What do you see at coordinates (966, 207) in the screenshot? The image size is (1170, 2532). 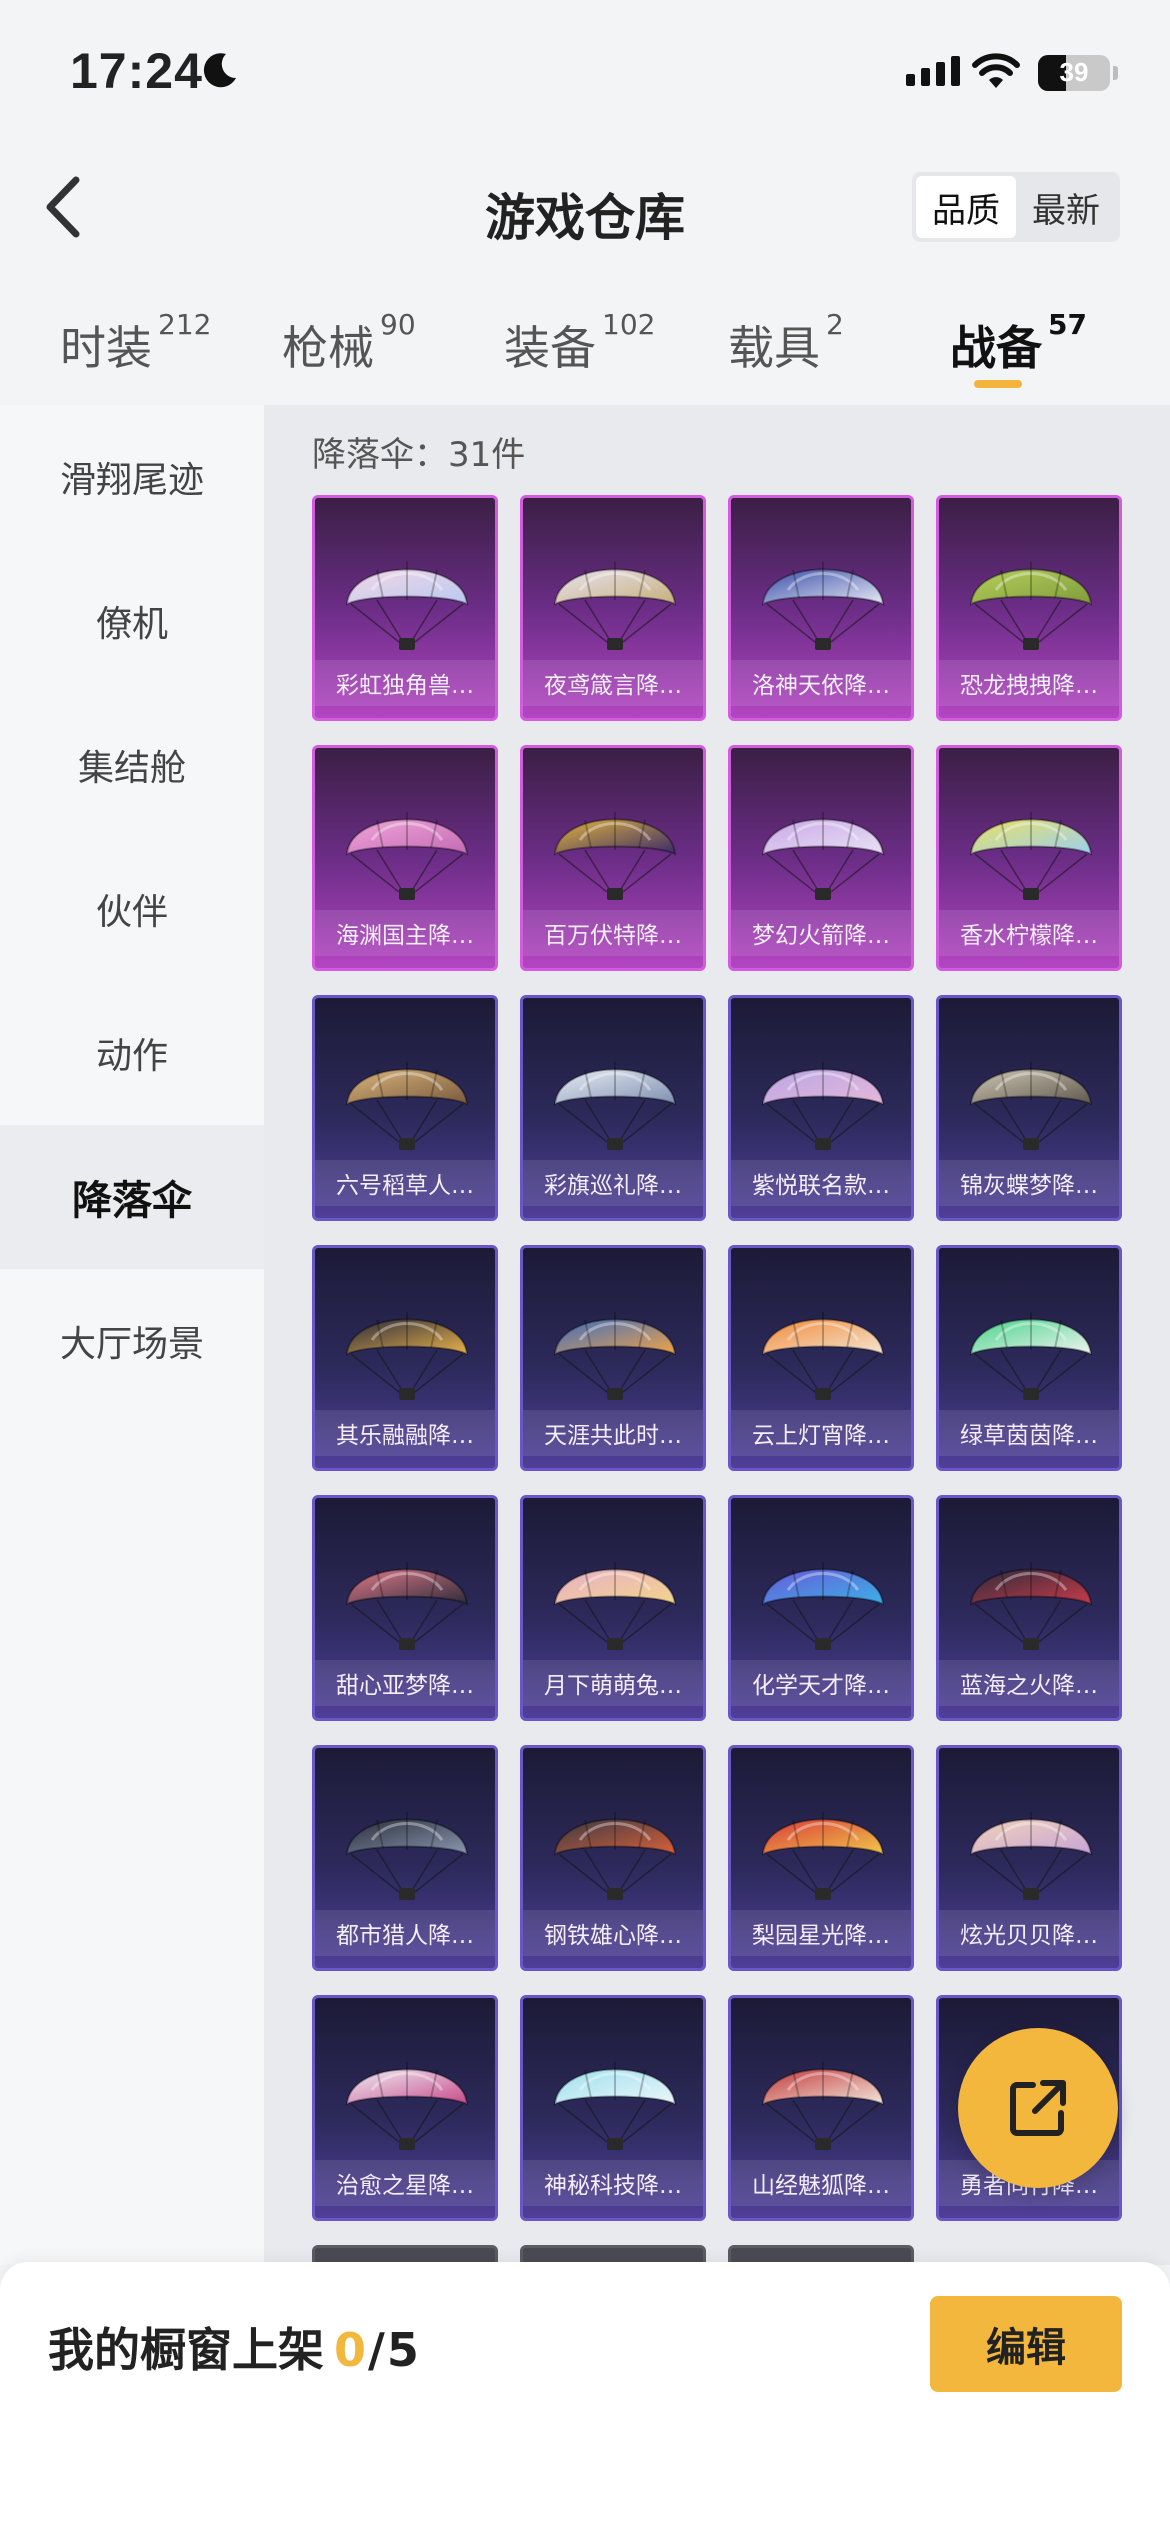 I see `sort-quality-button: 品质` at bounding box center [966, 207].